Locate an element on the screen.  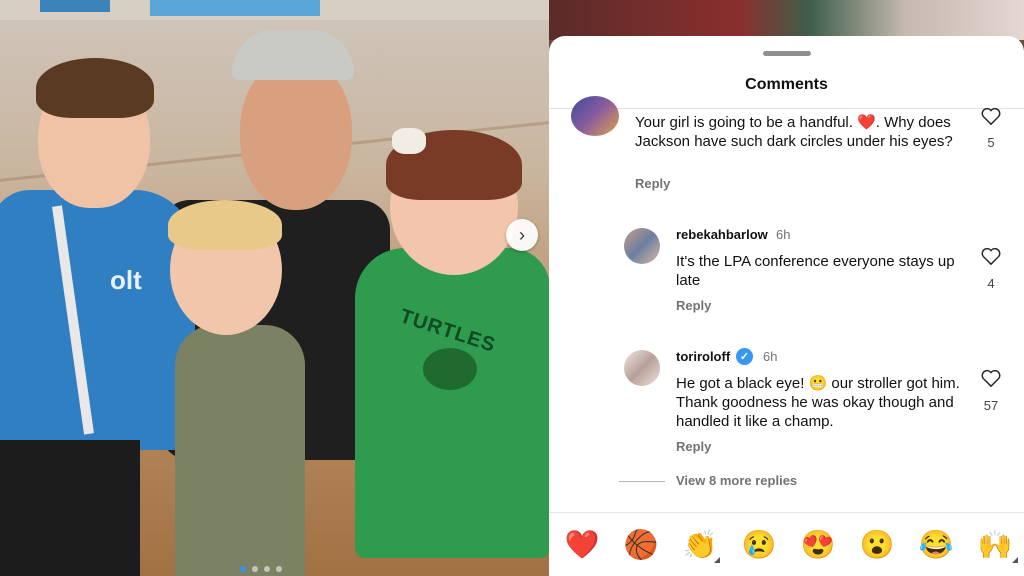
background-video-strip is located at coordinates (786, 20).